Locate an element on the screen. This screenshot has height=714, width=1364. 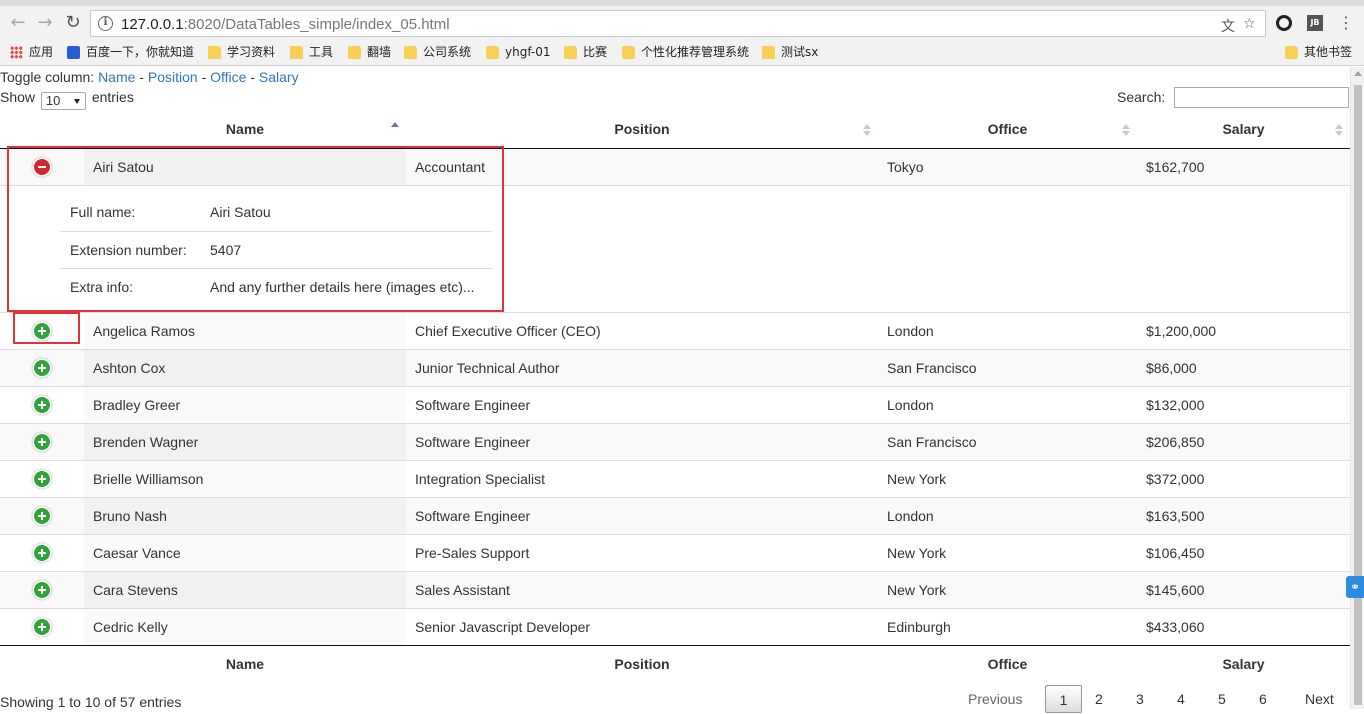
bookmark-folder: 比赛 is located at coordinates (585, 52).